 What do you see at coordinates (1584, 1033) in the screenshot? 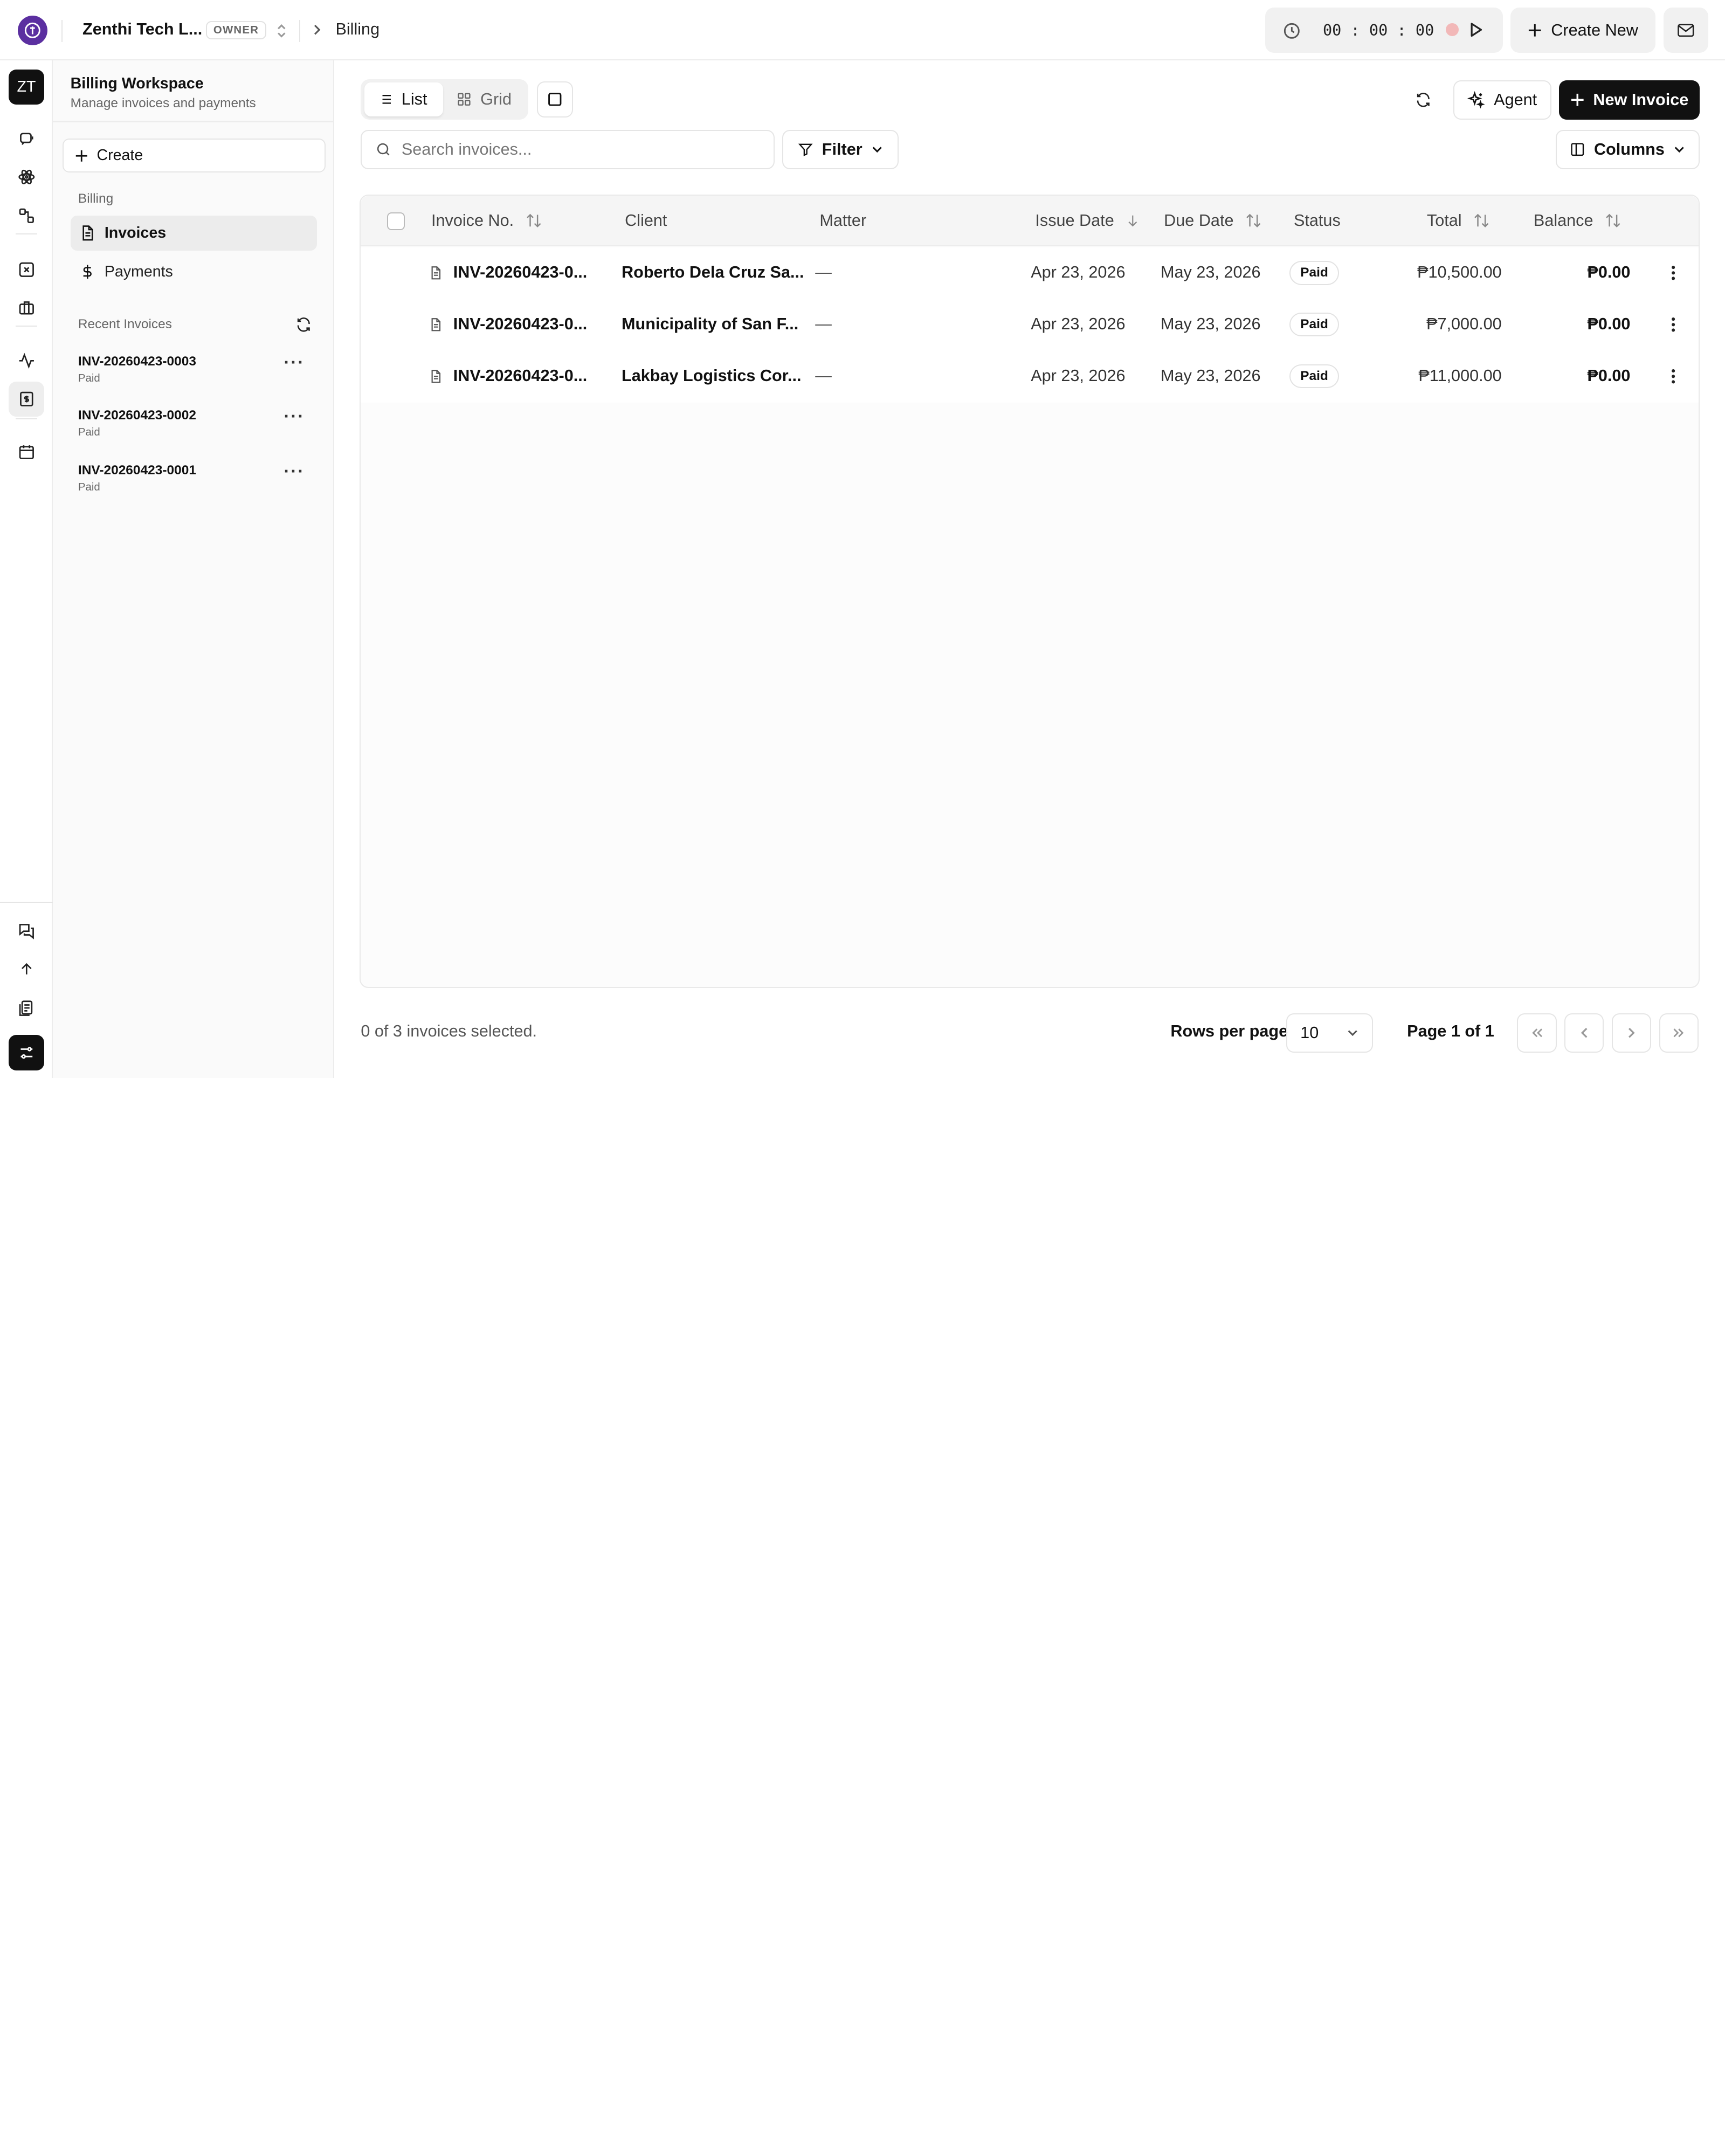
I see `previous-page-button` at bounding box center [1584, 1033].